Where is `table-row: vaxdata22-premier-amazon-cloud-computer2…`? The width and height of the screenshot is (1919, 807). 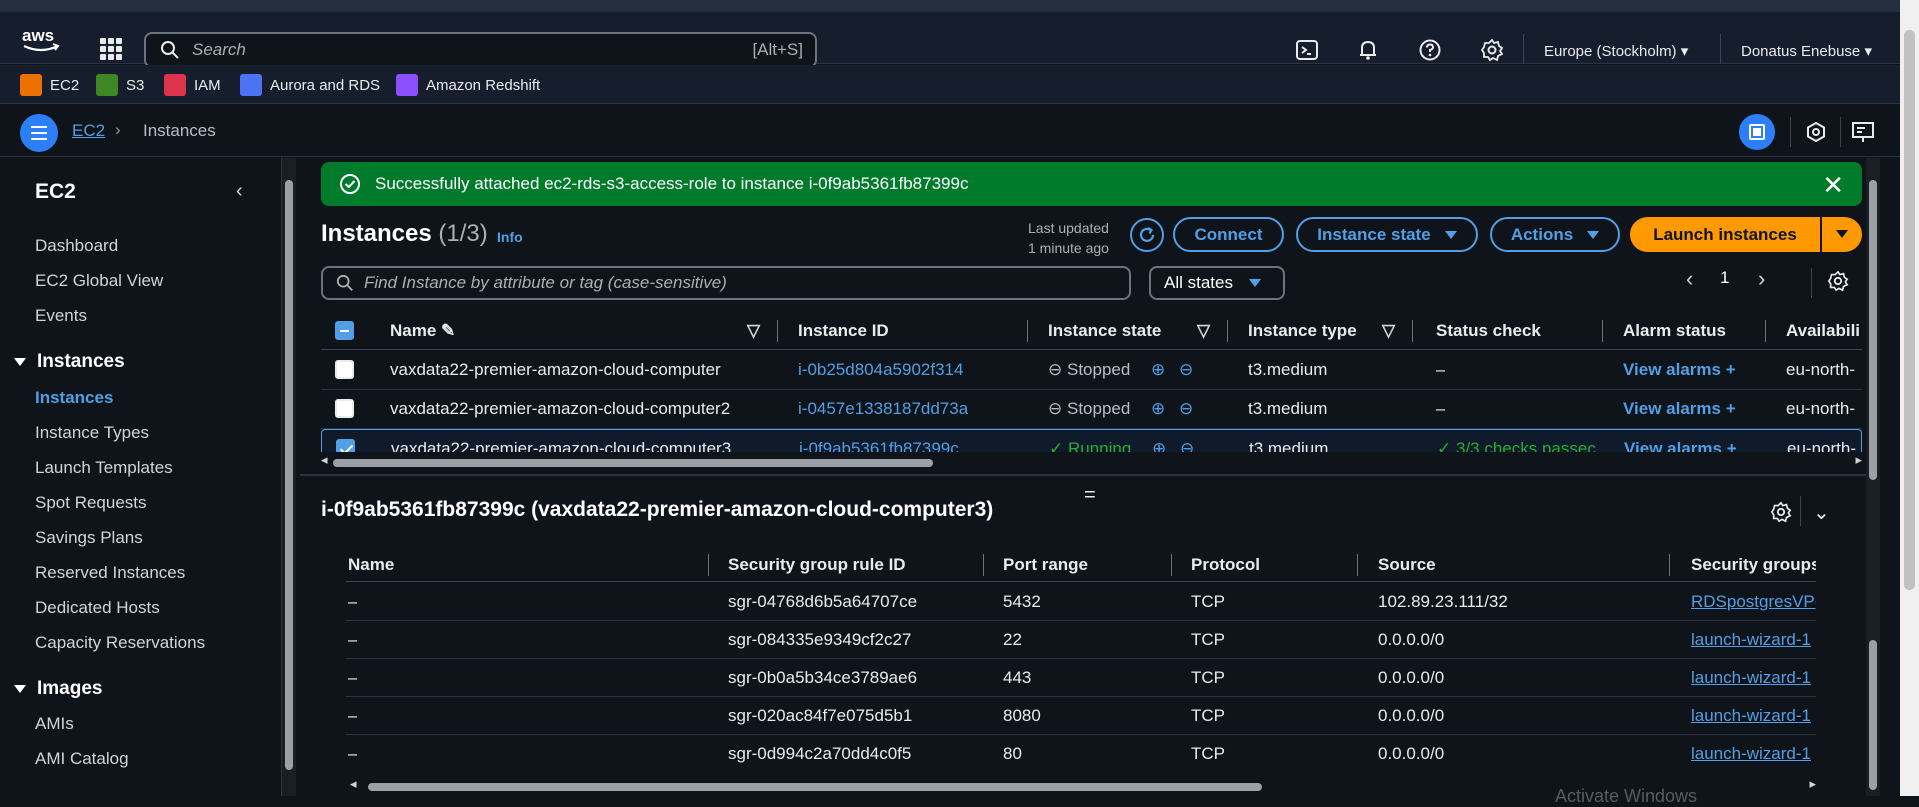 table-row: vaxdata22-premier-amazon-cloud-computer2… is located at coordinates (1091, 409).